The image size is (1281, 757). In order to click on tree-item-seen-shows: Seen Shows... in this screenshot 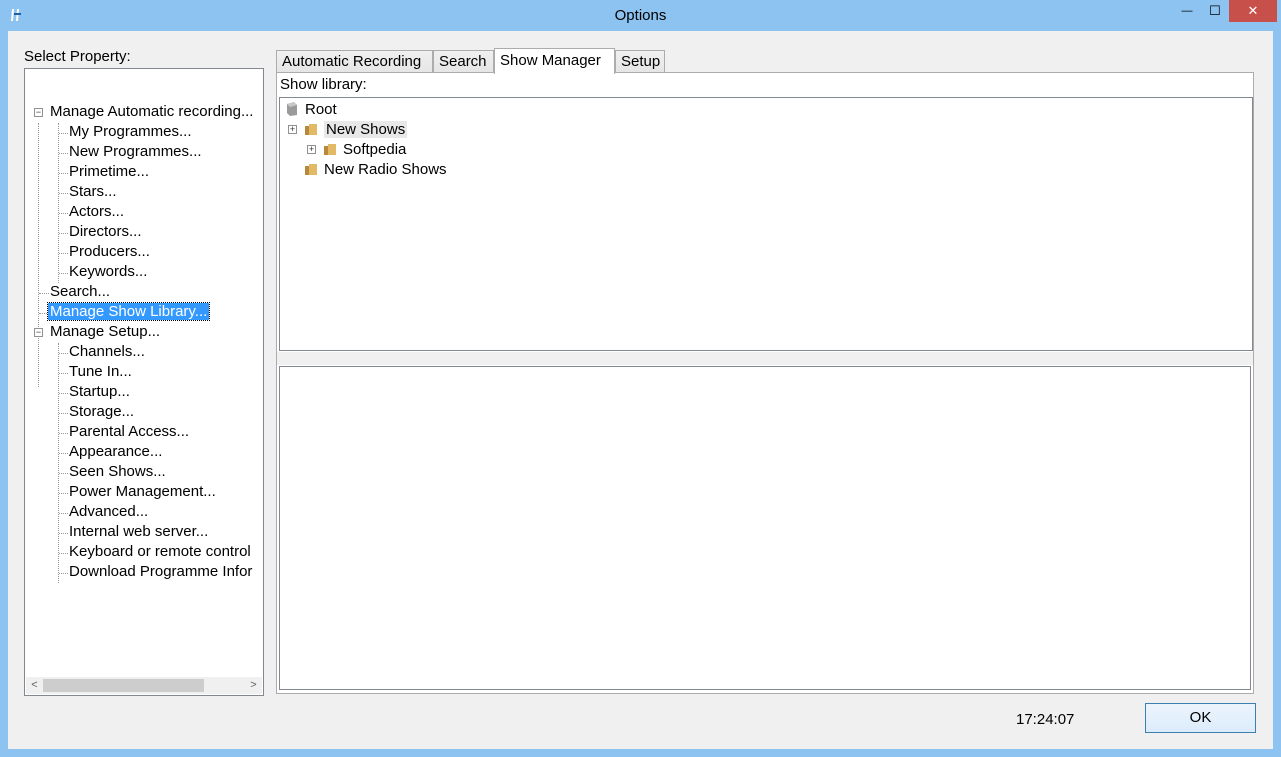, I will do `click(117, 472)`.